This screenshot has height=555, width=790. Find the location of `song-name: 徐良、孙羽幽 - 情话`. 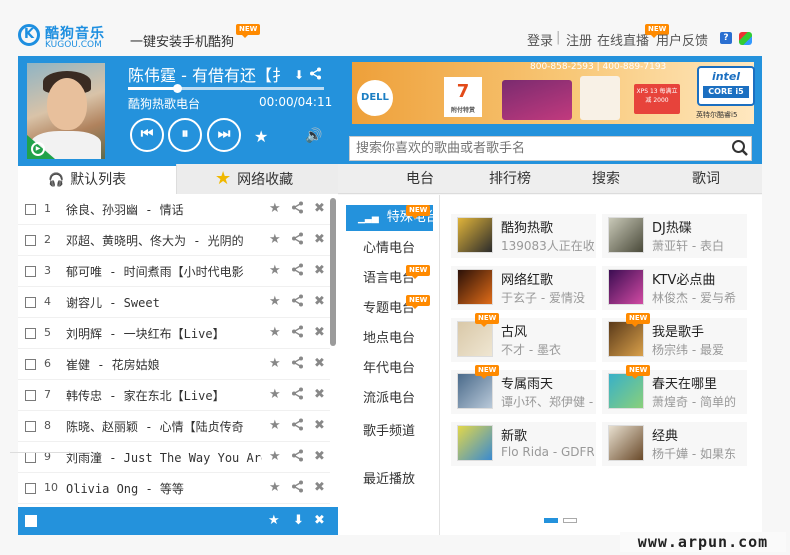

song-name: 徐良、孙羽幽 - 情话 is located at coordinates (164, 209).